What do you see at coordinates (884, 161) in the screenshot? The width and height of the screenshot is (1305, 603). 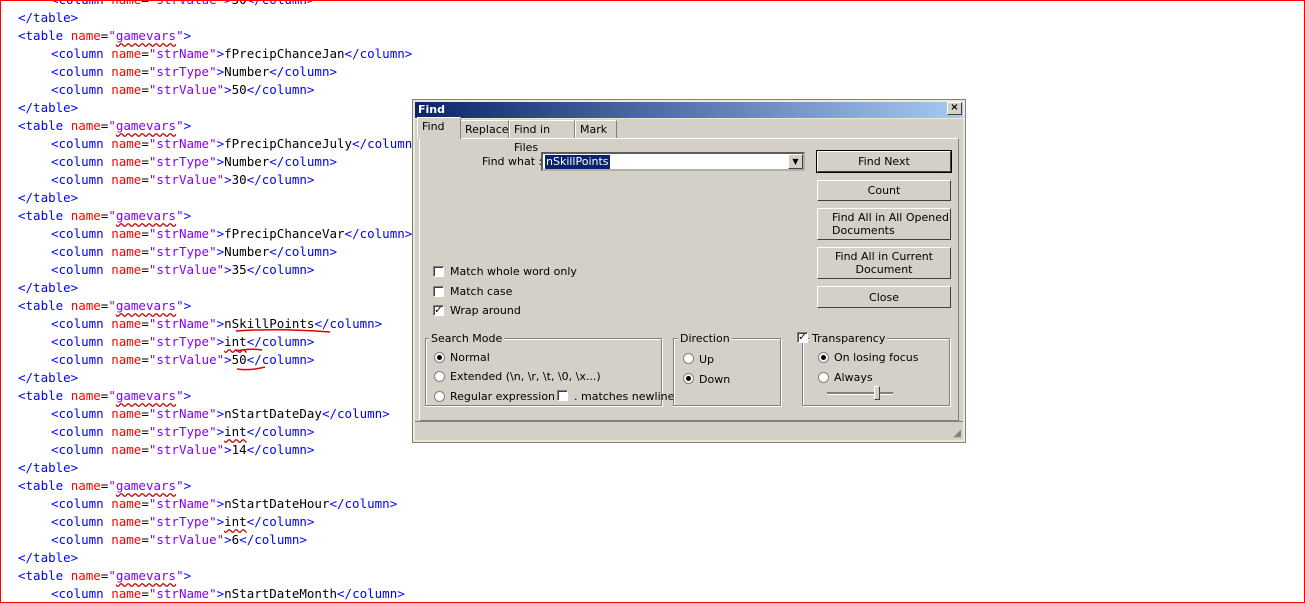 I see `find-next-button: Find Next` at bounding box center [884, 161].